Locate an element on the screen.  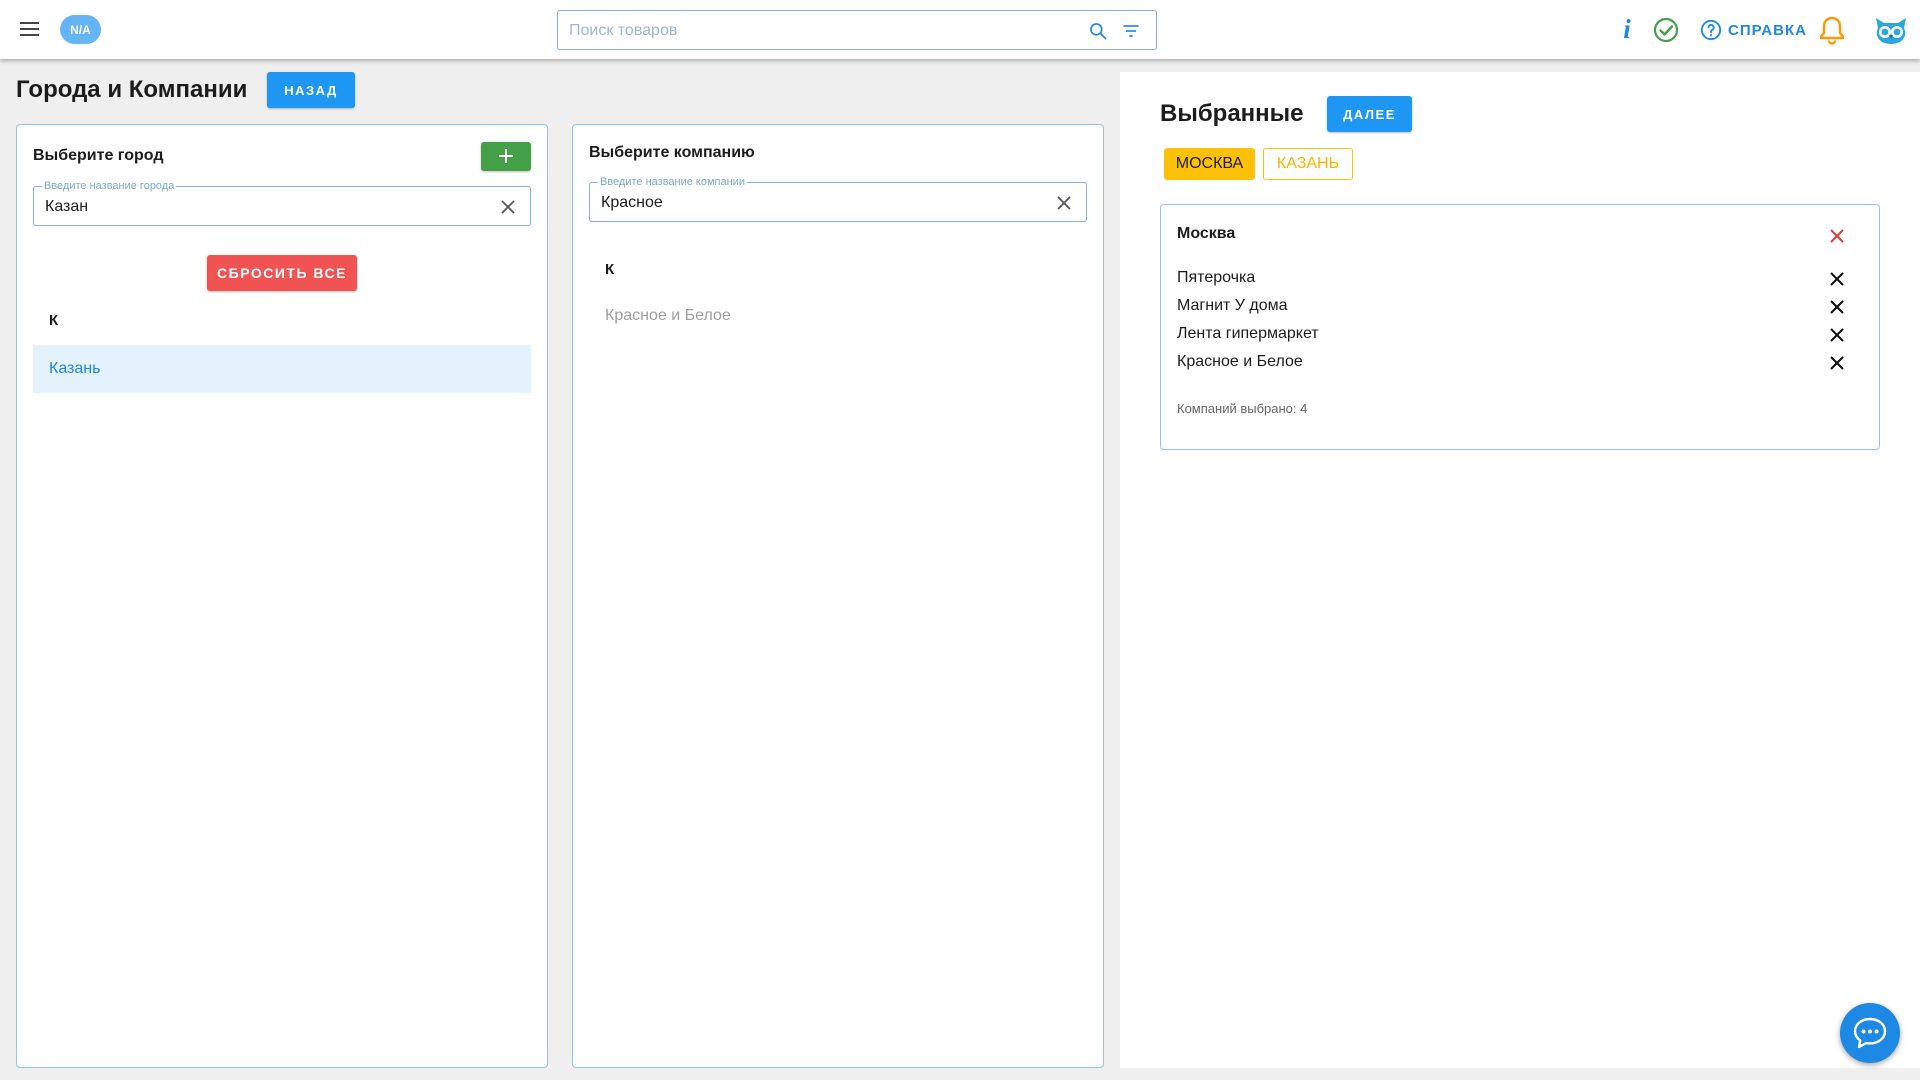
city-group-letter: К is located at coordinates (54, 320).